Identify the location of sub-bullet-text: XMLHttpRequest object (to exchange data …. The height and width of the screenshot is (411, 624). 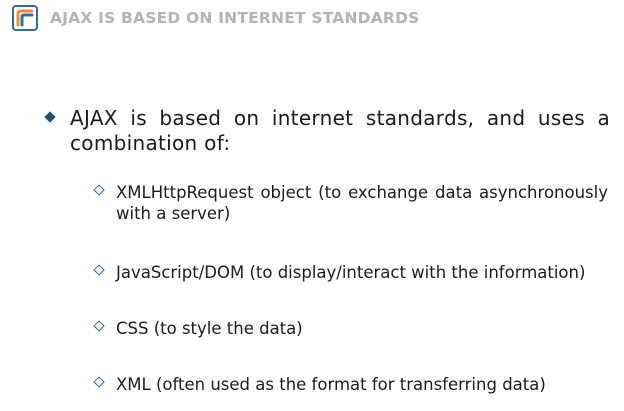
(362, 203).